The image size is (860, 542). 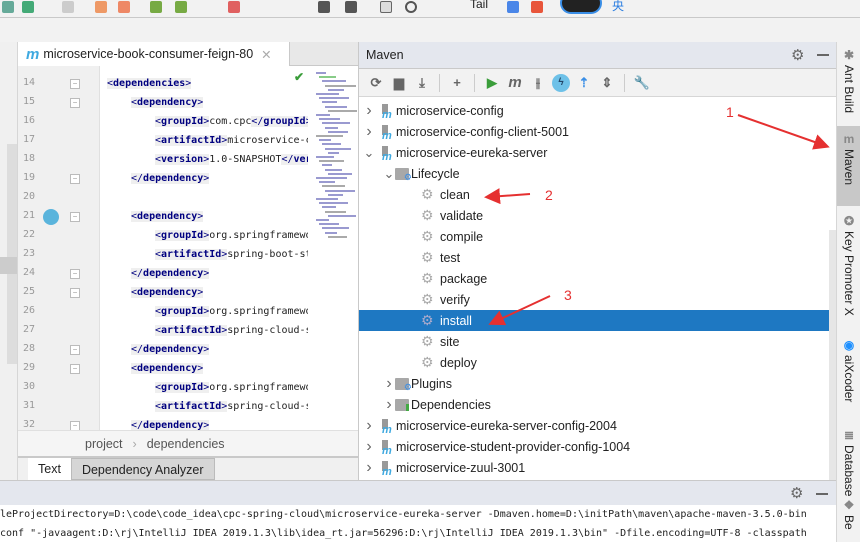 What do you see at coordinates (479, 5) in the screenshot?
I see `tail-button: Tail` at bounding box center [479, 5].